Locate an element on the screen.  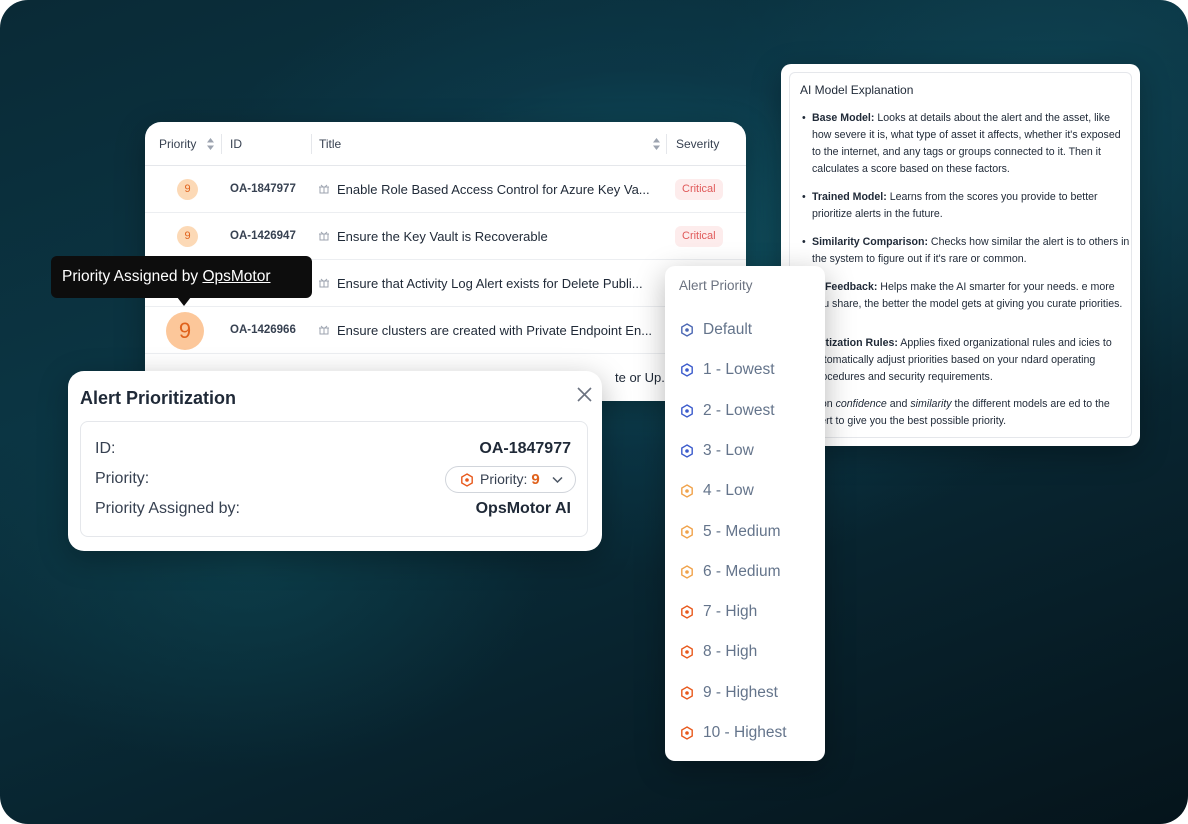
ai-item-term: Similarity Comparison: is located at coordinates (870, 242).